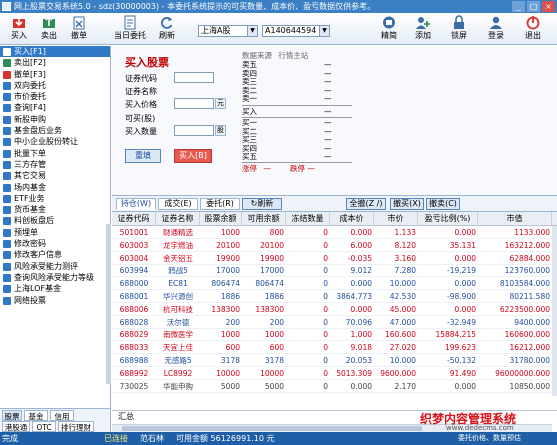 The height and width of the screenshot is (445, 557). I want to click on reset-button: 重填, so click(143, 156).